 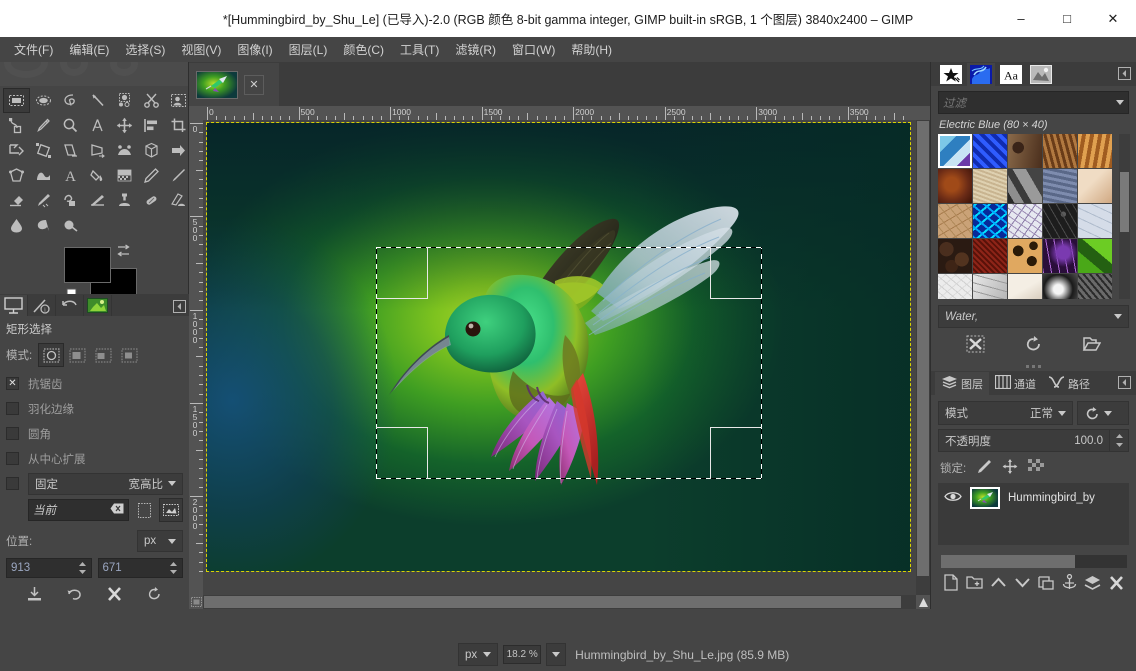 What do you see at coordinates (14, 305) in the screenshot?
I see `toolbox-tab` at bounding box center [14, 305].